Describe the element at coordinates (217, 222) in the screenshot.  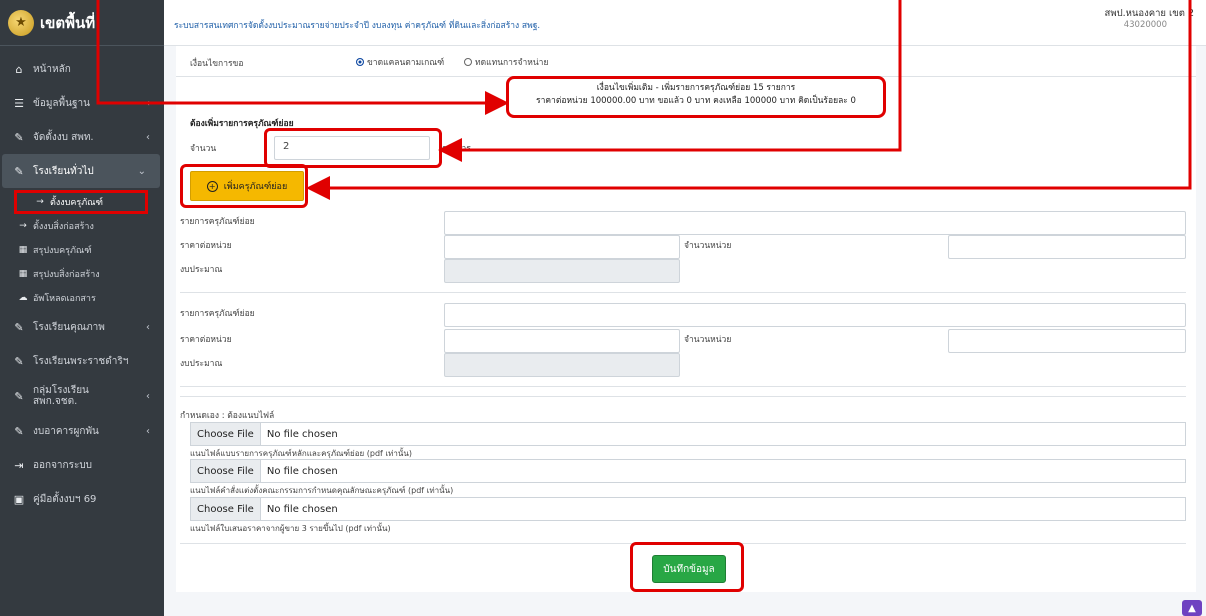
I see `item-label-1: รายการครุภัณฑ์ย่อย` at that location.